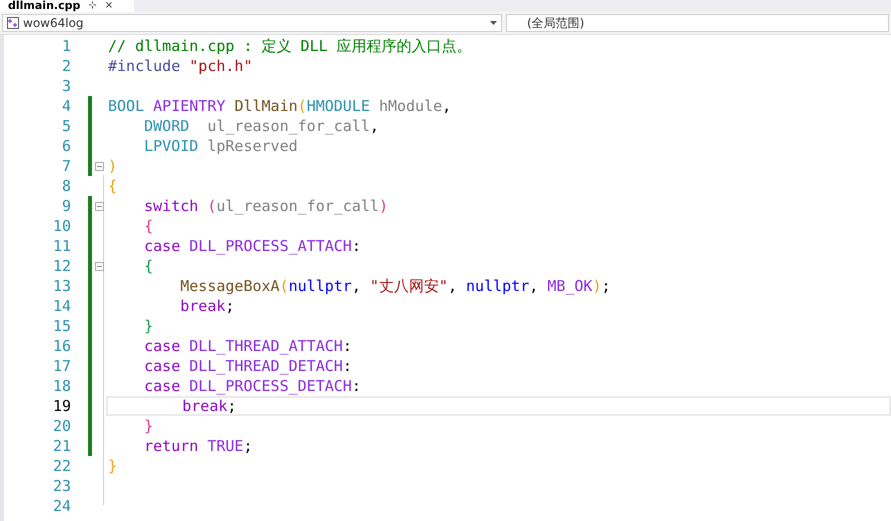 The height and width of the screenshot is (521, 891). I want to click on line-number: 22, so click(61, 466).